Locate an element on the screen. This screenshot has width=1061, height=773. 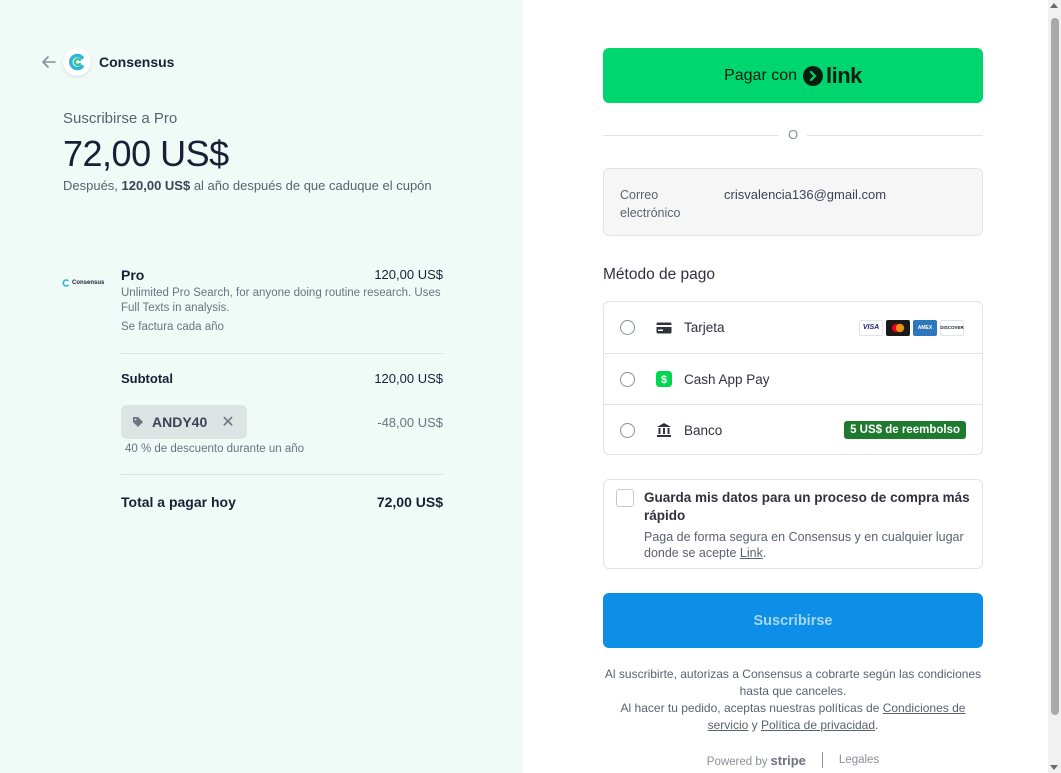
save-desc-end: . is located at coordinates (764, 553).